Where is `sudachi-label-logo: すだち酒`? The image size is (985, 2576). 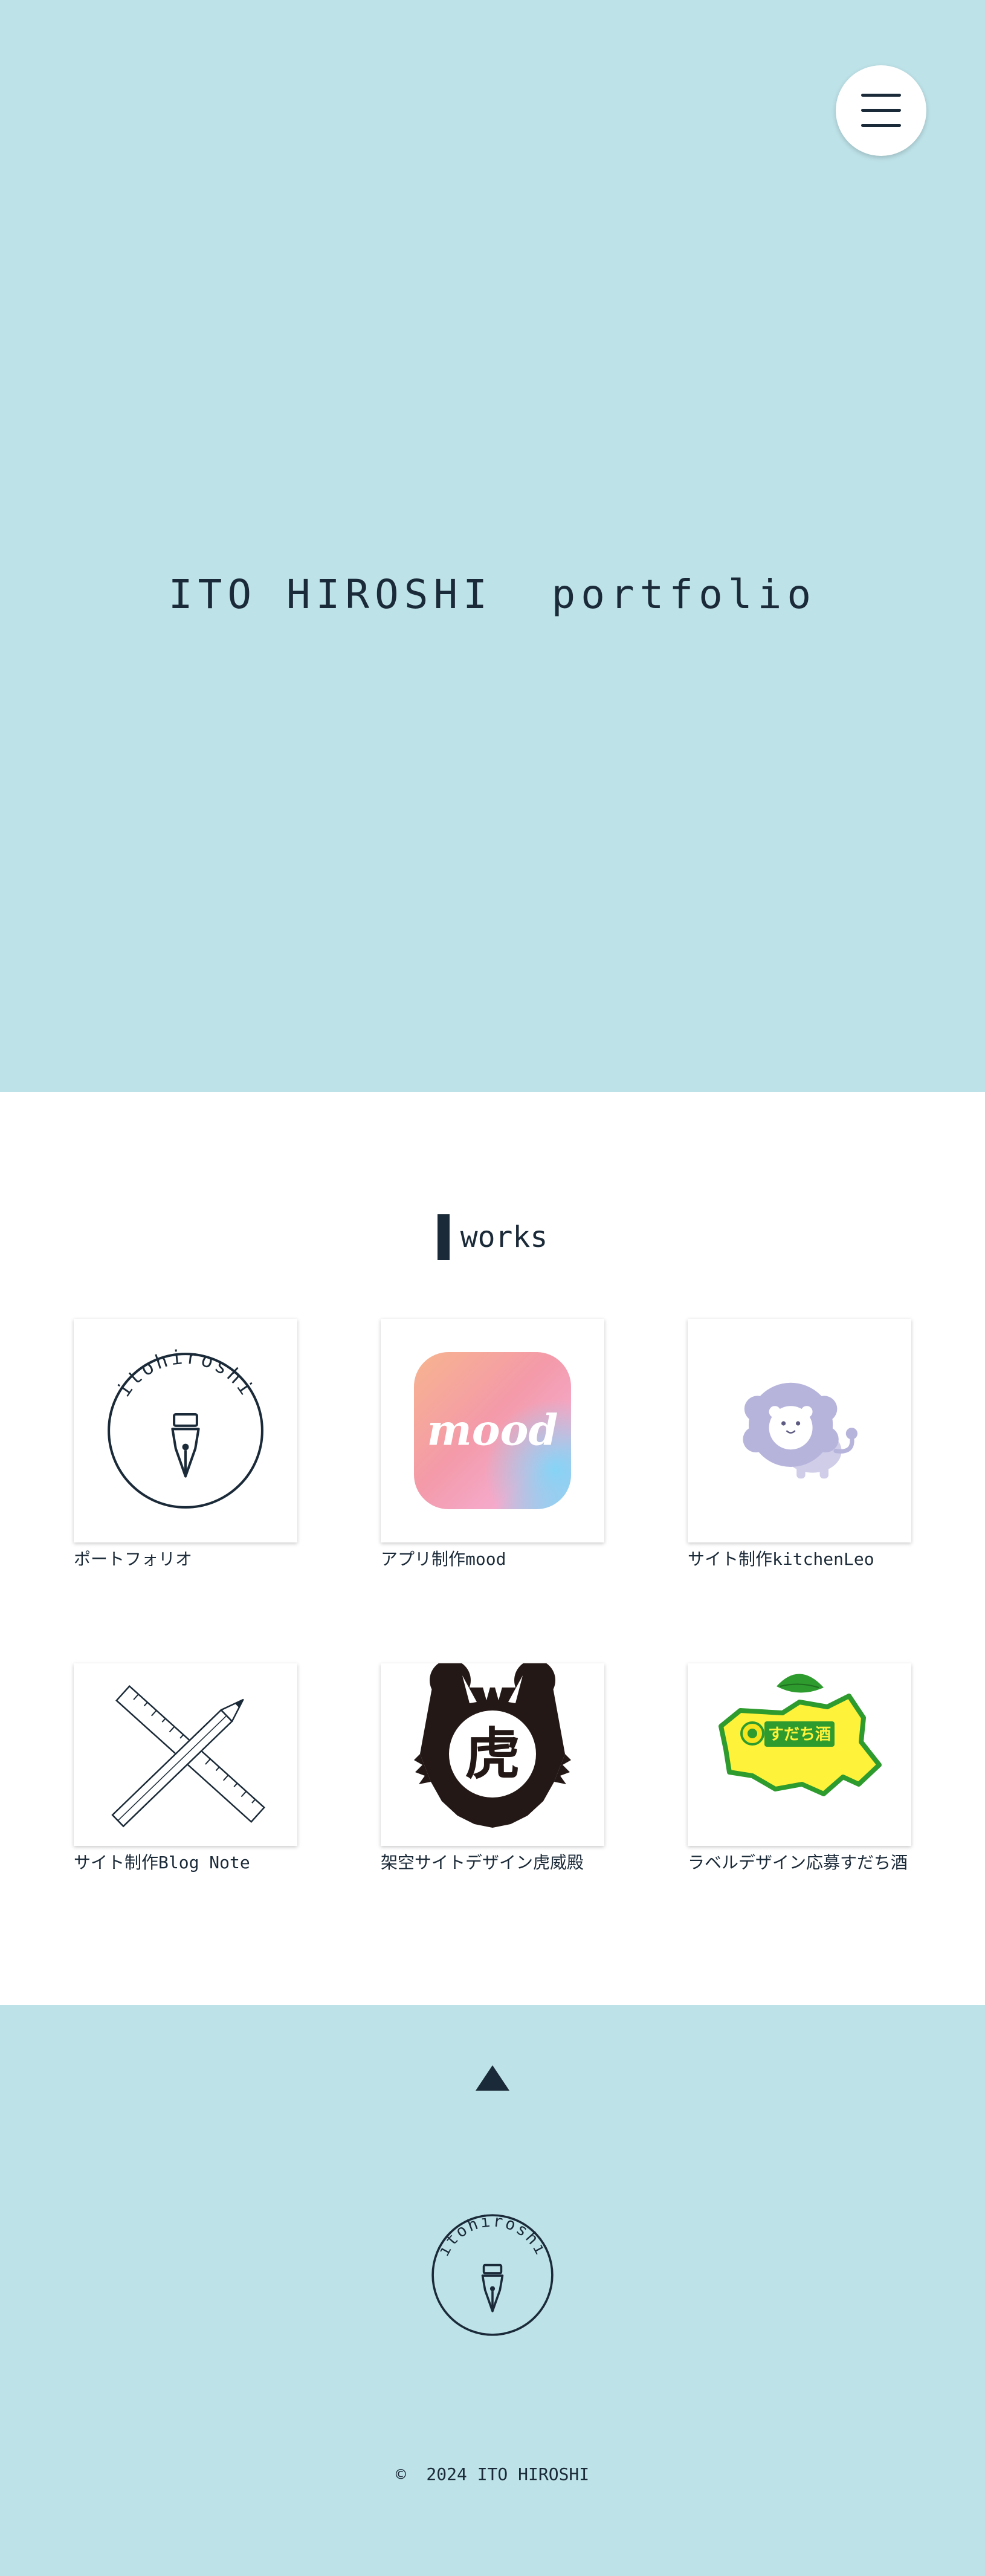 sudachi-label-logo: すだち酒 is located at coordinates (800, 1735).